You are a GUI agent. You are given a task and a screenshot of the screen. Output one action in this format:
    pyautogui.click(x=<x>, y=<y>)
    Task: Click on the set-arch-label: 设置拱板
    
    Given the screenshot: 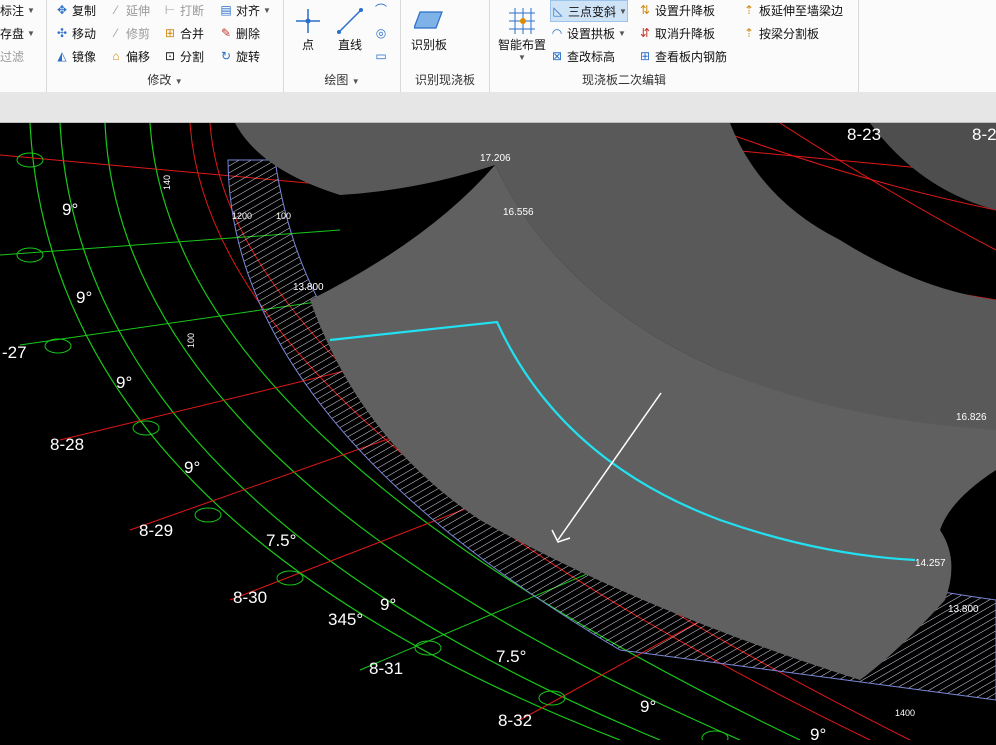 What is the action you would take?
    pyautogui.click(x=591, y=33)
    